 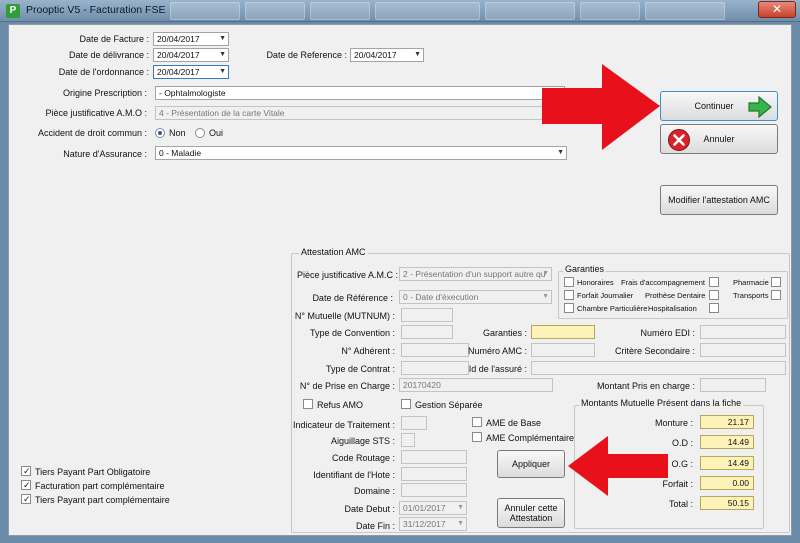 What do you see at coordinates (714, 295) in the screenshot?
I see `prothese-dentaire-checkbox` at bounding box center [714, 295].